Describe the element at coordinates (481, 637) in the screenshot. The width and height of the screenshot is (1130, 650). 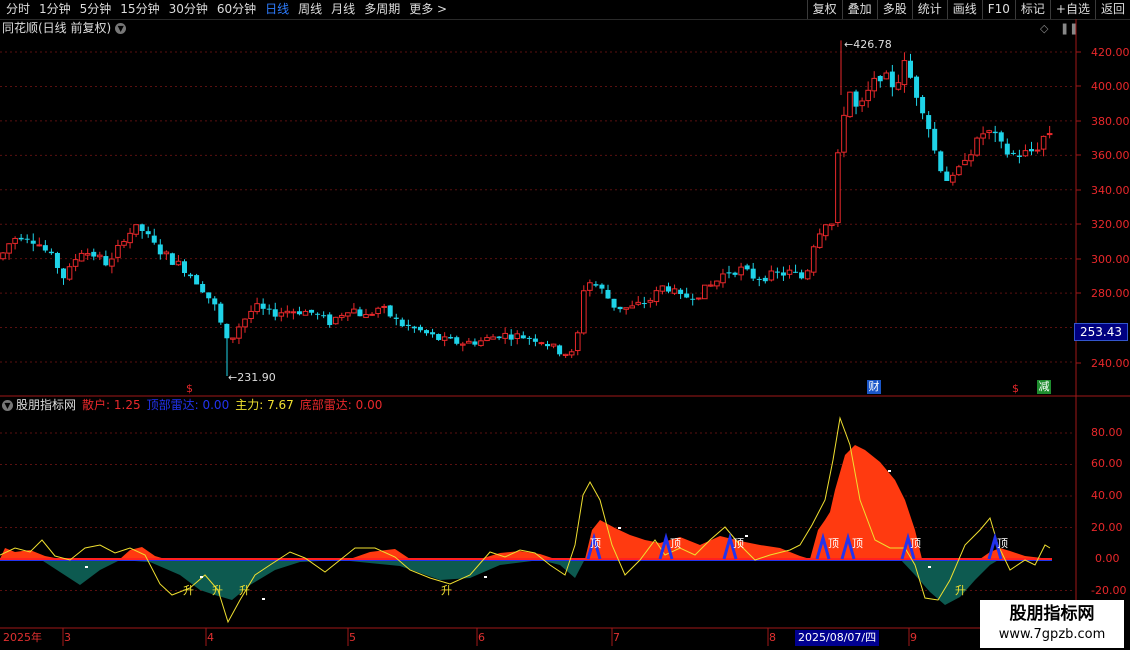
I see `date-label: 6` at that location.